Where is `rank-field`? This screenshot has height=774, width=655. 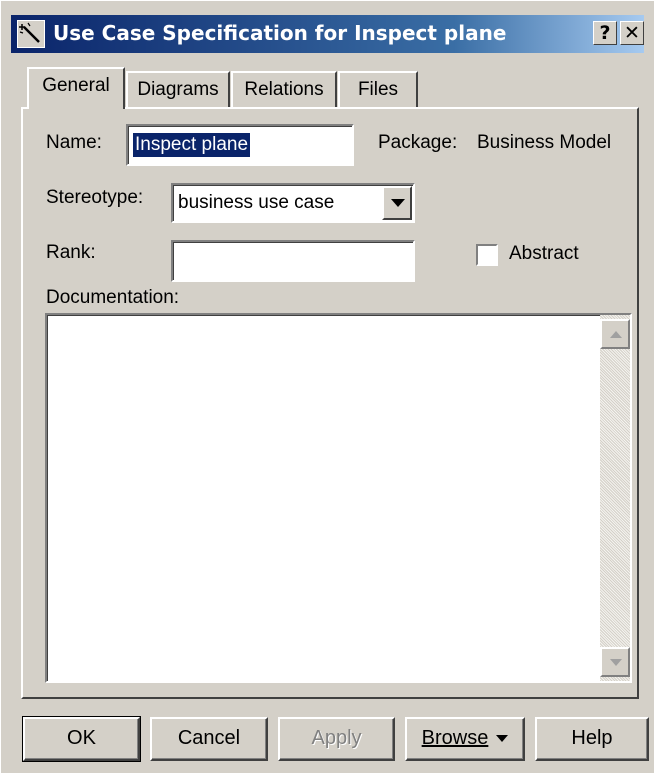 rank-field is located at coordinates (293, 261).